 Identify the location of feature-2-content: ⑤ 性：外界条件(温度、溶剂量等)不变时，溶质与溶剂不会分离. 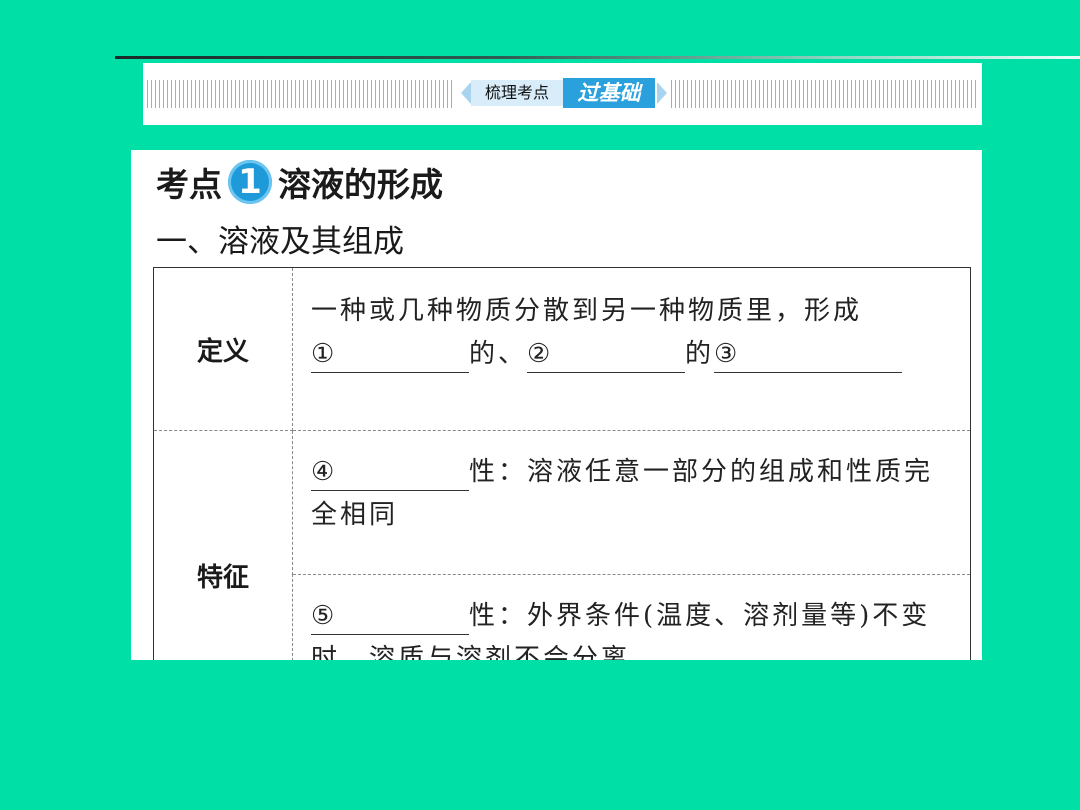
(631, 617).